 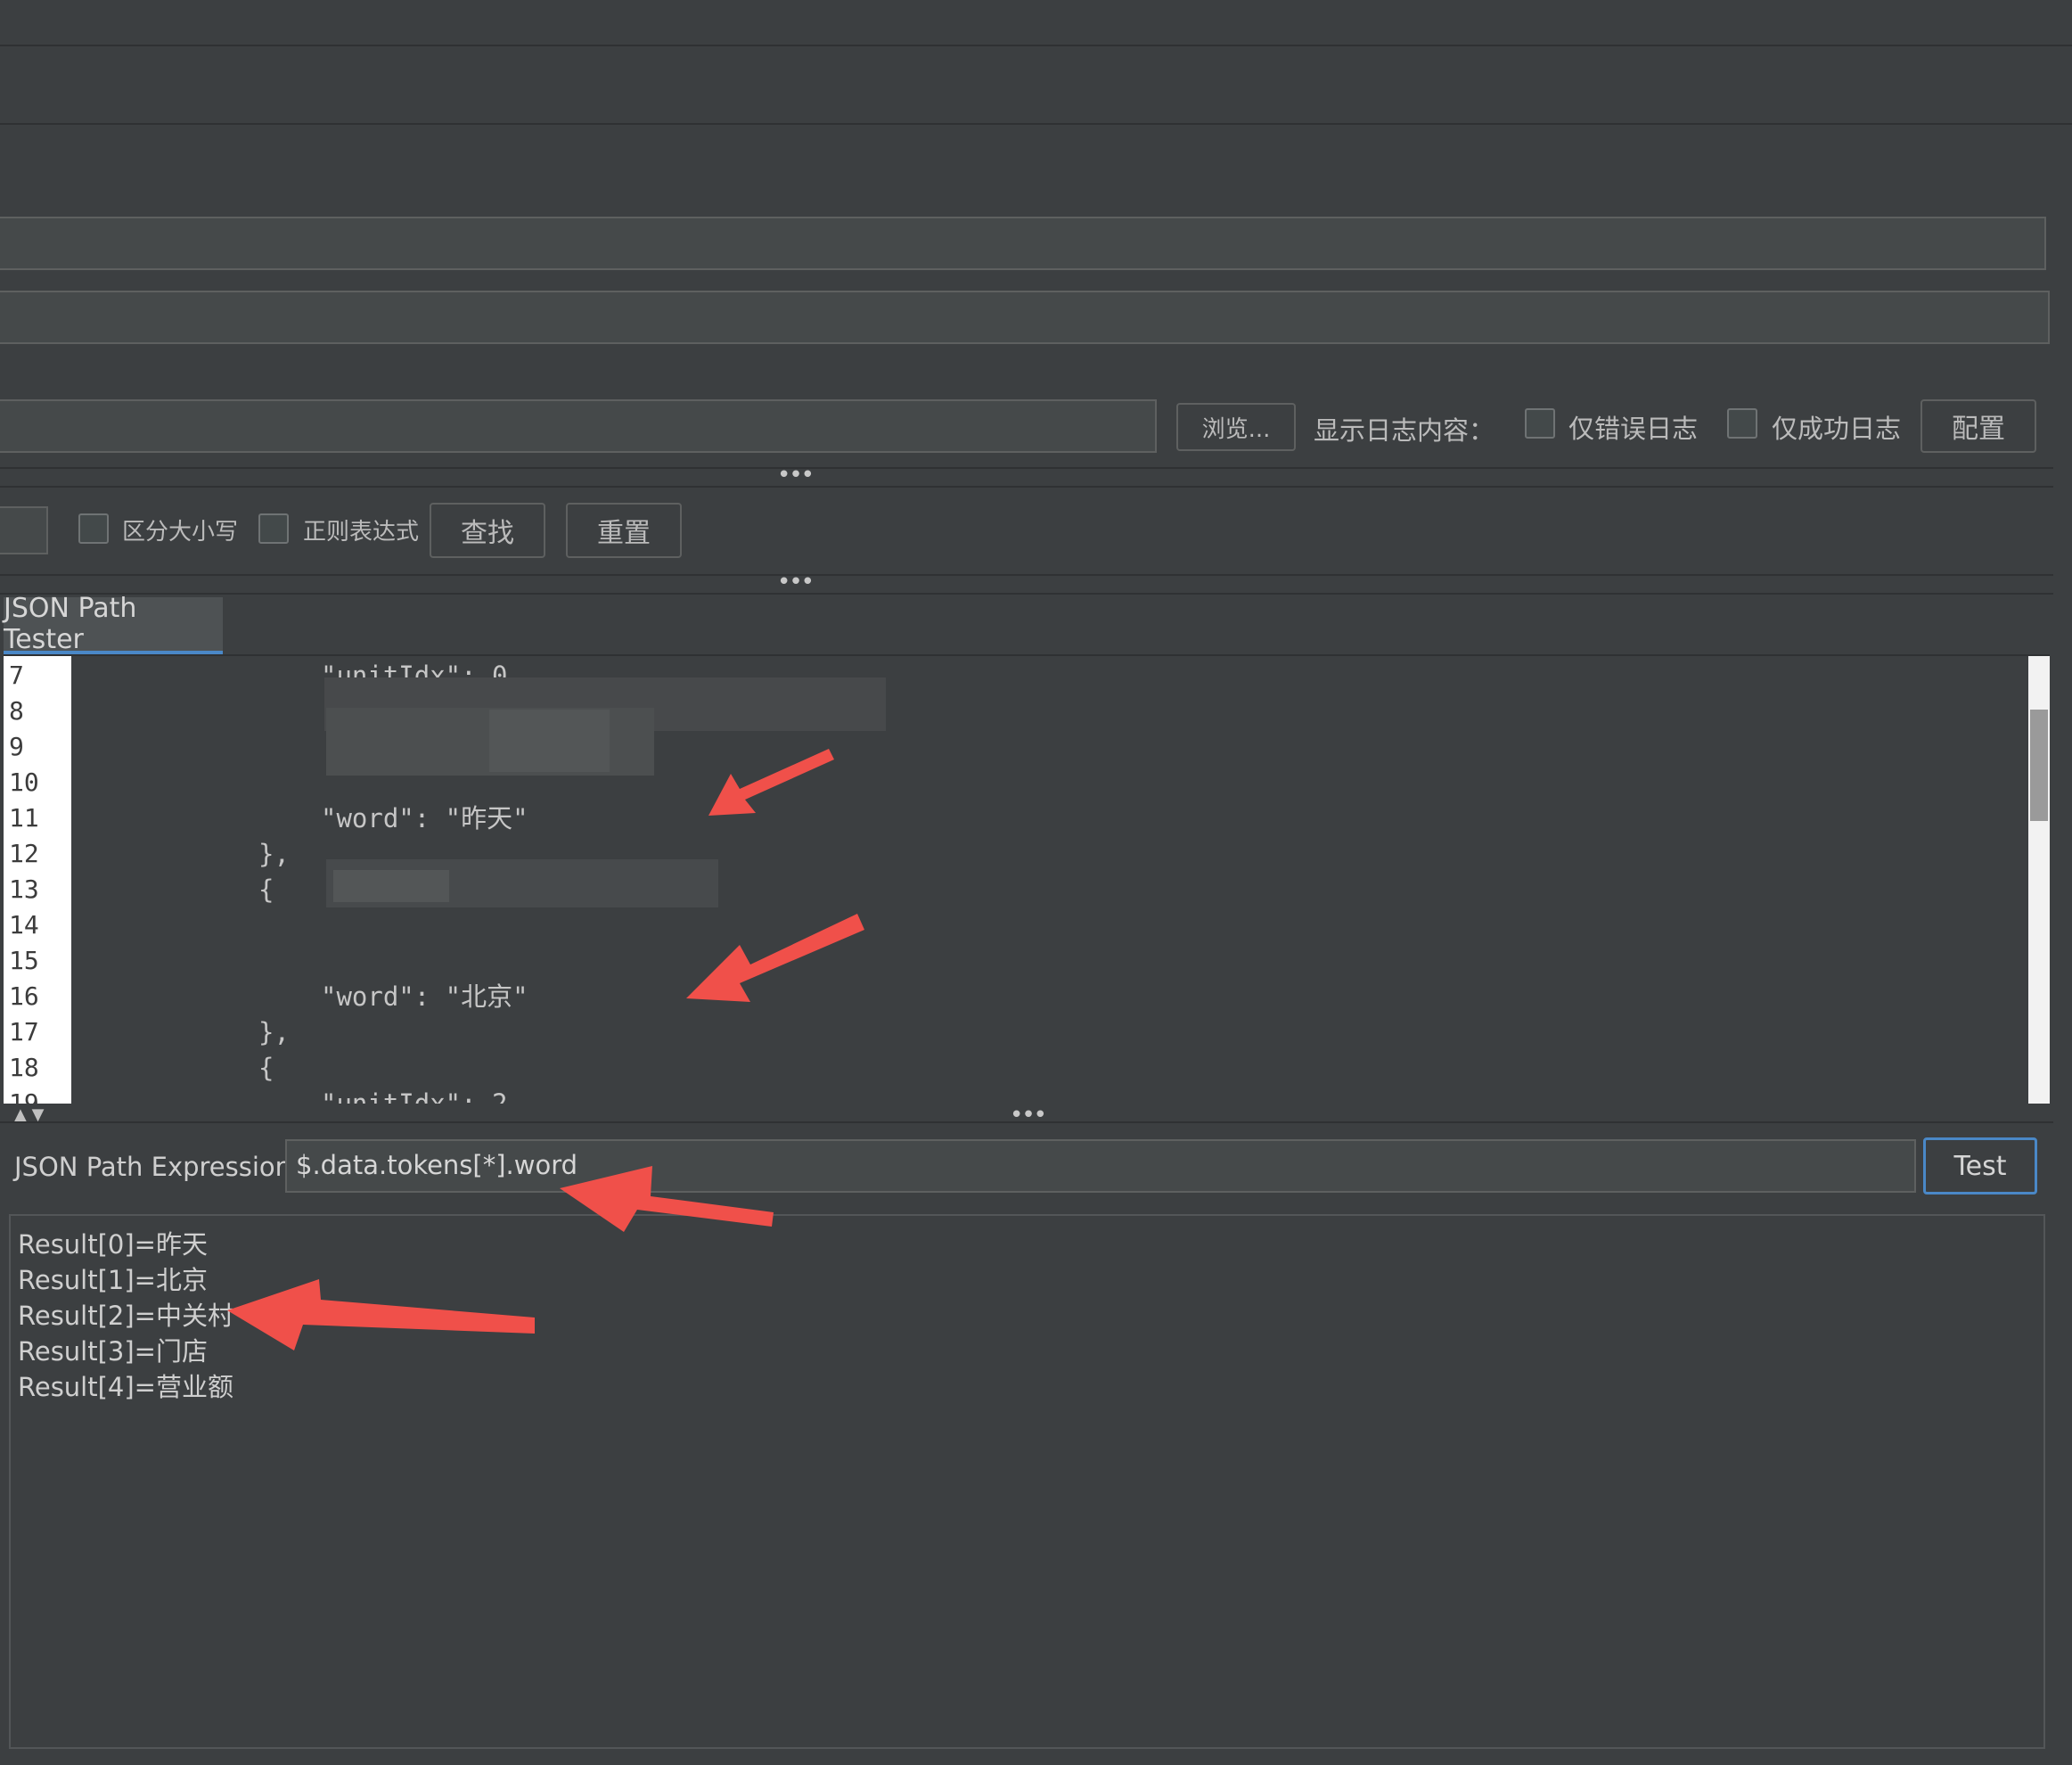 What do you see at coordinates (93, 529) in the screenshot?
I see `case-sensitive-checkbox` at bounding box center [93, 529].